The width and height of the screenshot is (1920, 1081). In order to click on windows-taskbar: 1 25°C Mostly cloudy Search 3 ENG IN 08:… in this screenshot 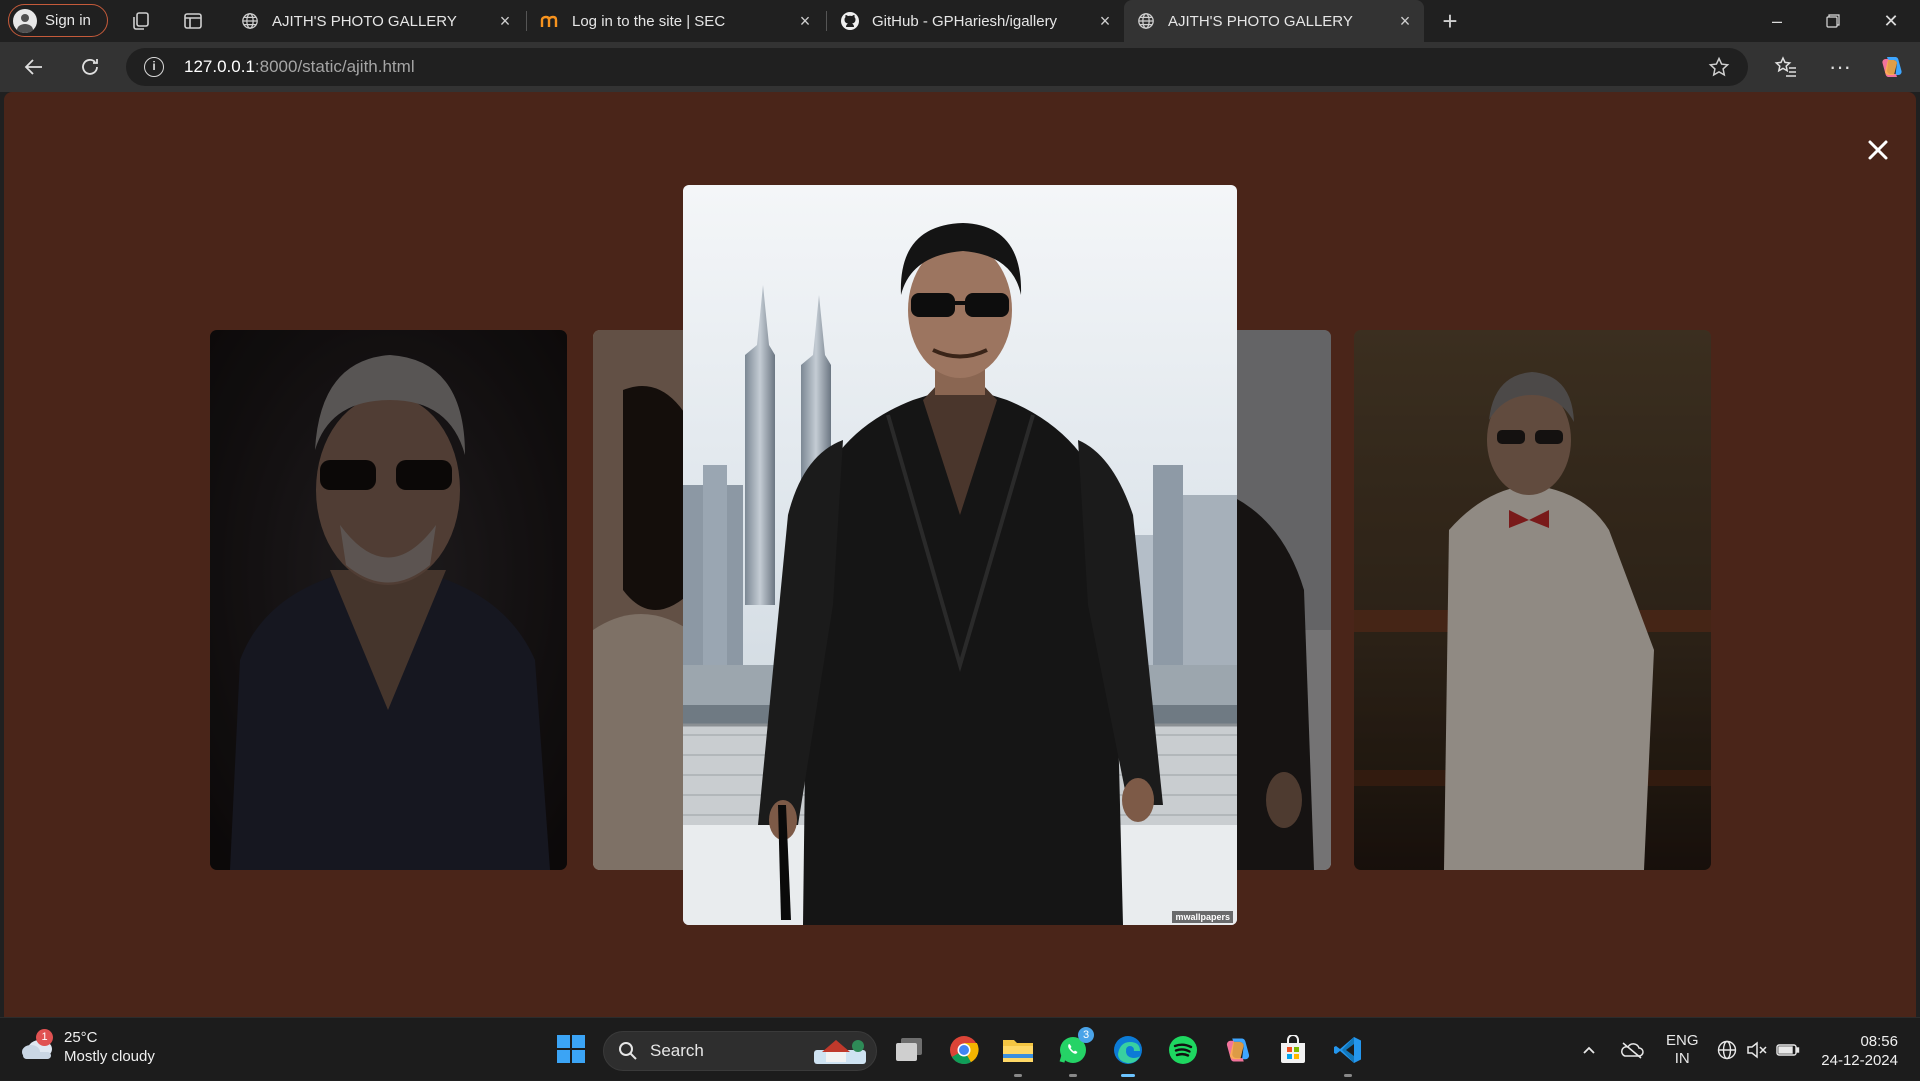, I will do `click(960, 1048)`.